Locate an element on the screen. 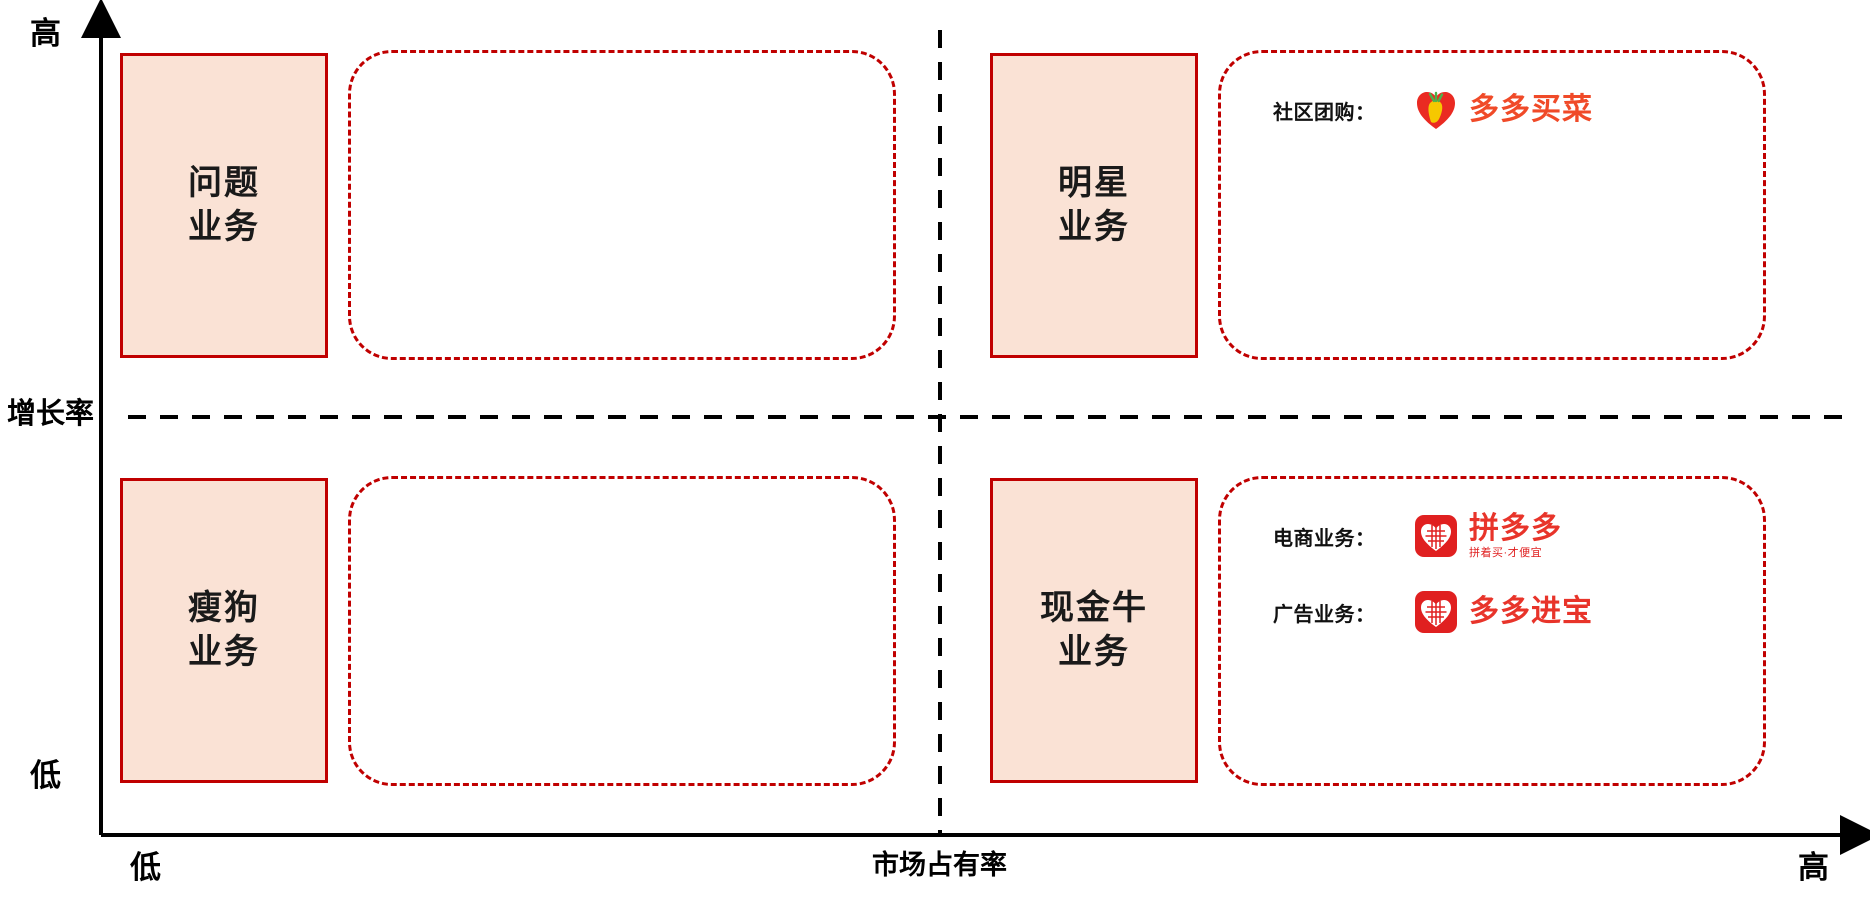 The image size is (1870, 898). business-entry-row: 社区团购： 多多买菜 is located at coordinates (1518, 110).